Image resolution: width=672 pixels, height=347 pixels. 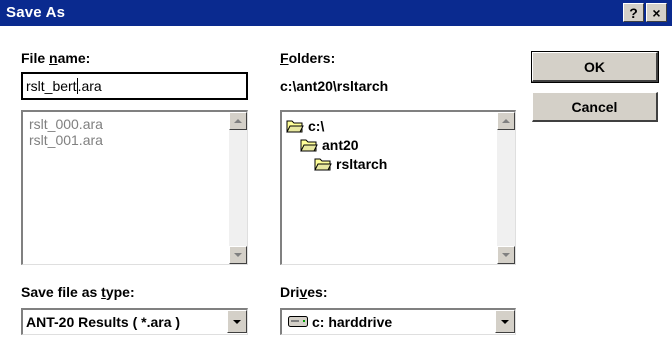 What do you see at coordinates (334, 86) in the screenshot?
I see `current-path: c:\ant20\rsltarch` at bounding box center [334, 86].